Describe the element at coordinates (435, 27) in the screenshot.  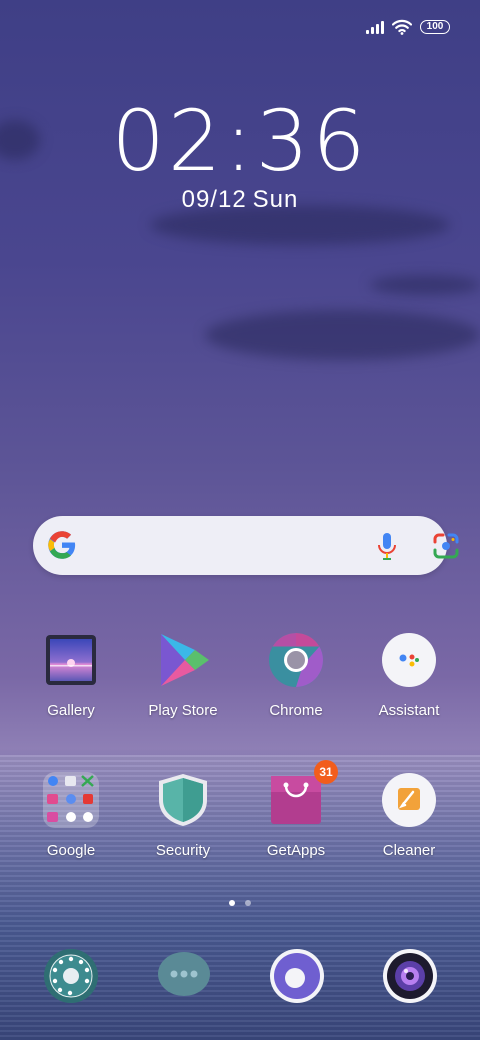
I see `battery-indicator: 100` at that location.